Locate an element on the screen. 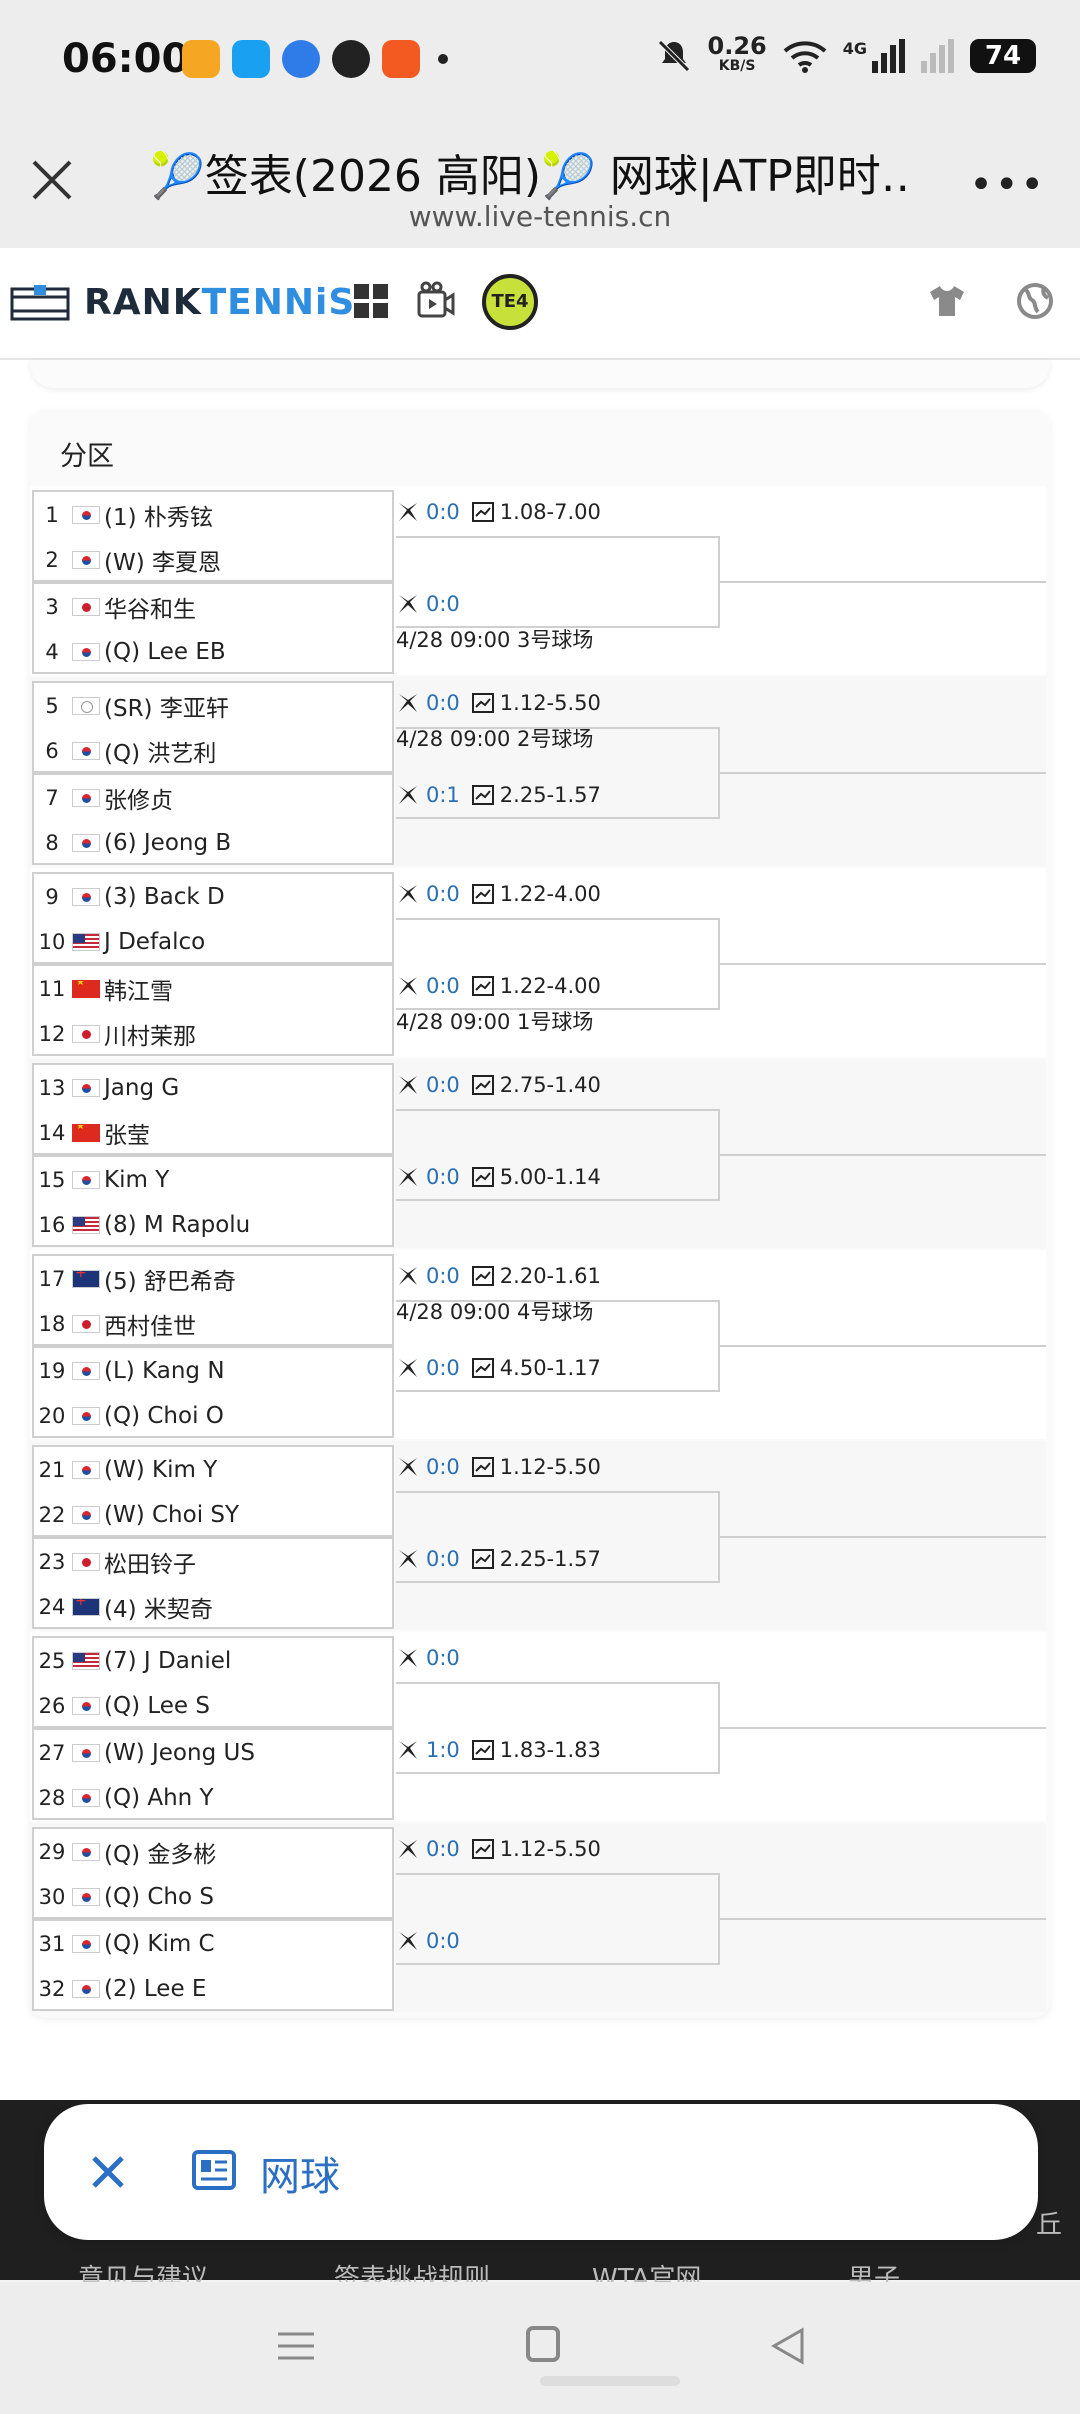 Image resolution: width=1080 pixels, height=2414 pixels. player-name: J Defalco is located at coordinates (154, 942).